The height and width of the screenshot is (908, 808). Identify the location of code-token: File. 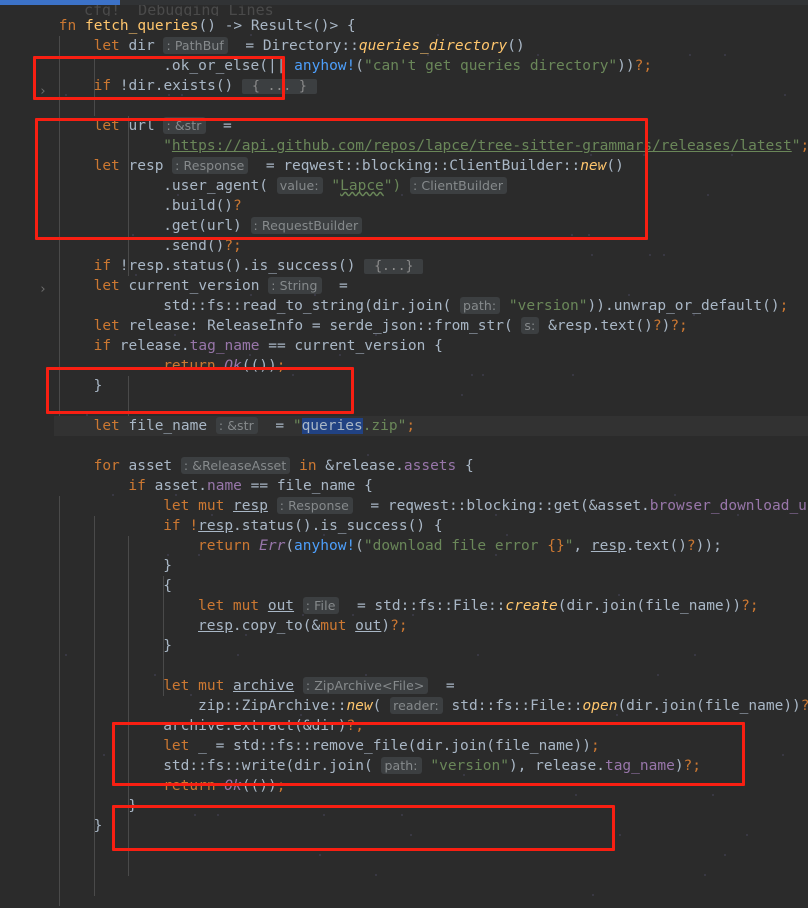
(470, 606).